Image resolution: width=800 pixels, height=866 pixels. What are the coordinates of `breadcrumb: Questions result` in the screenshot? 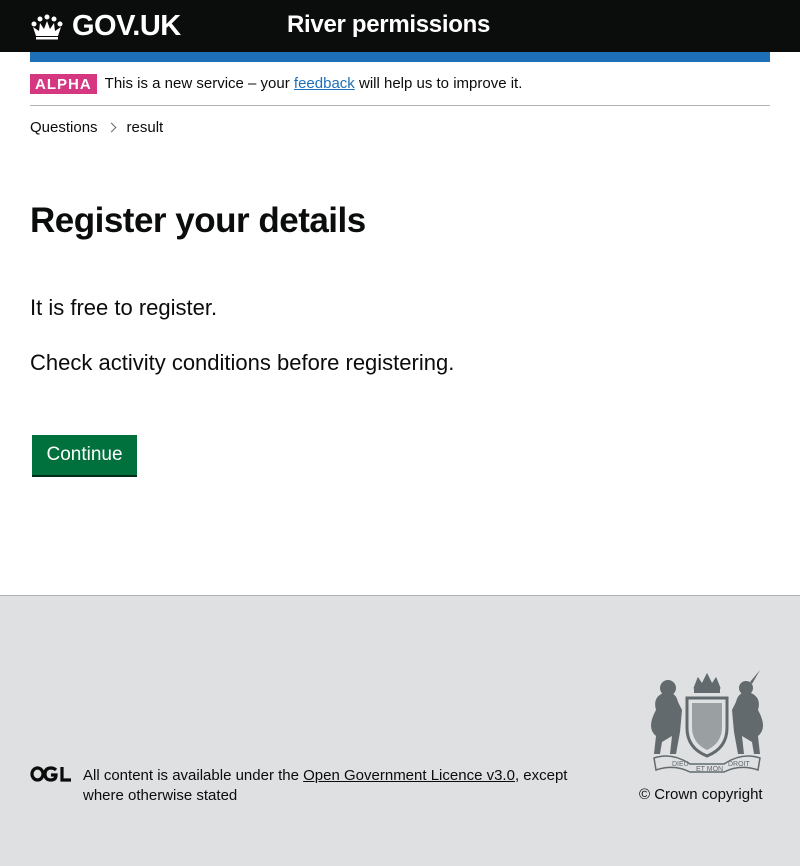 It's located at (96, 127).